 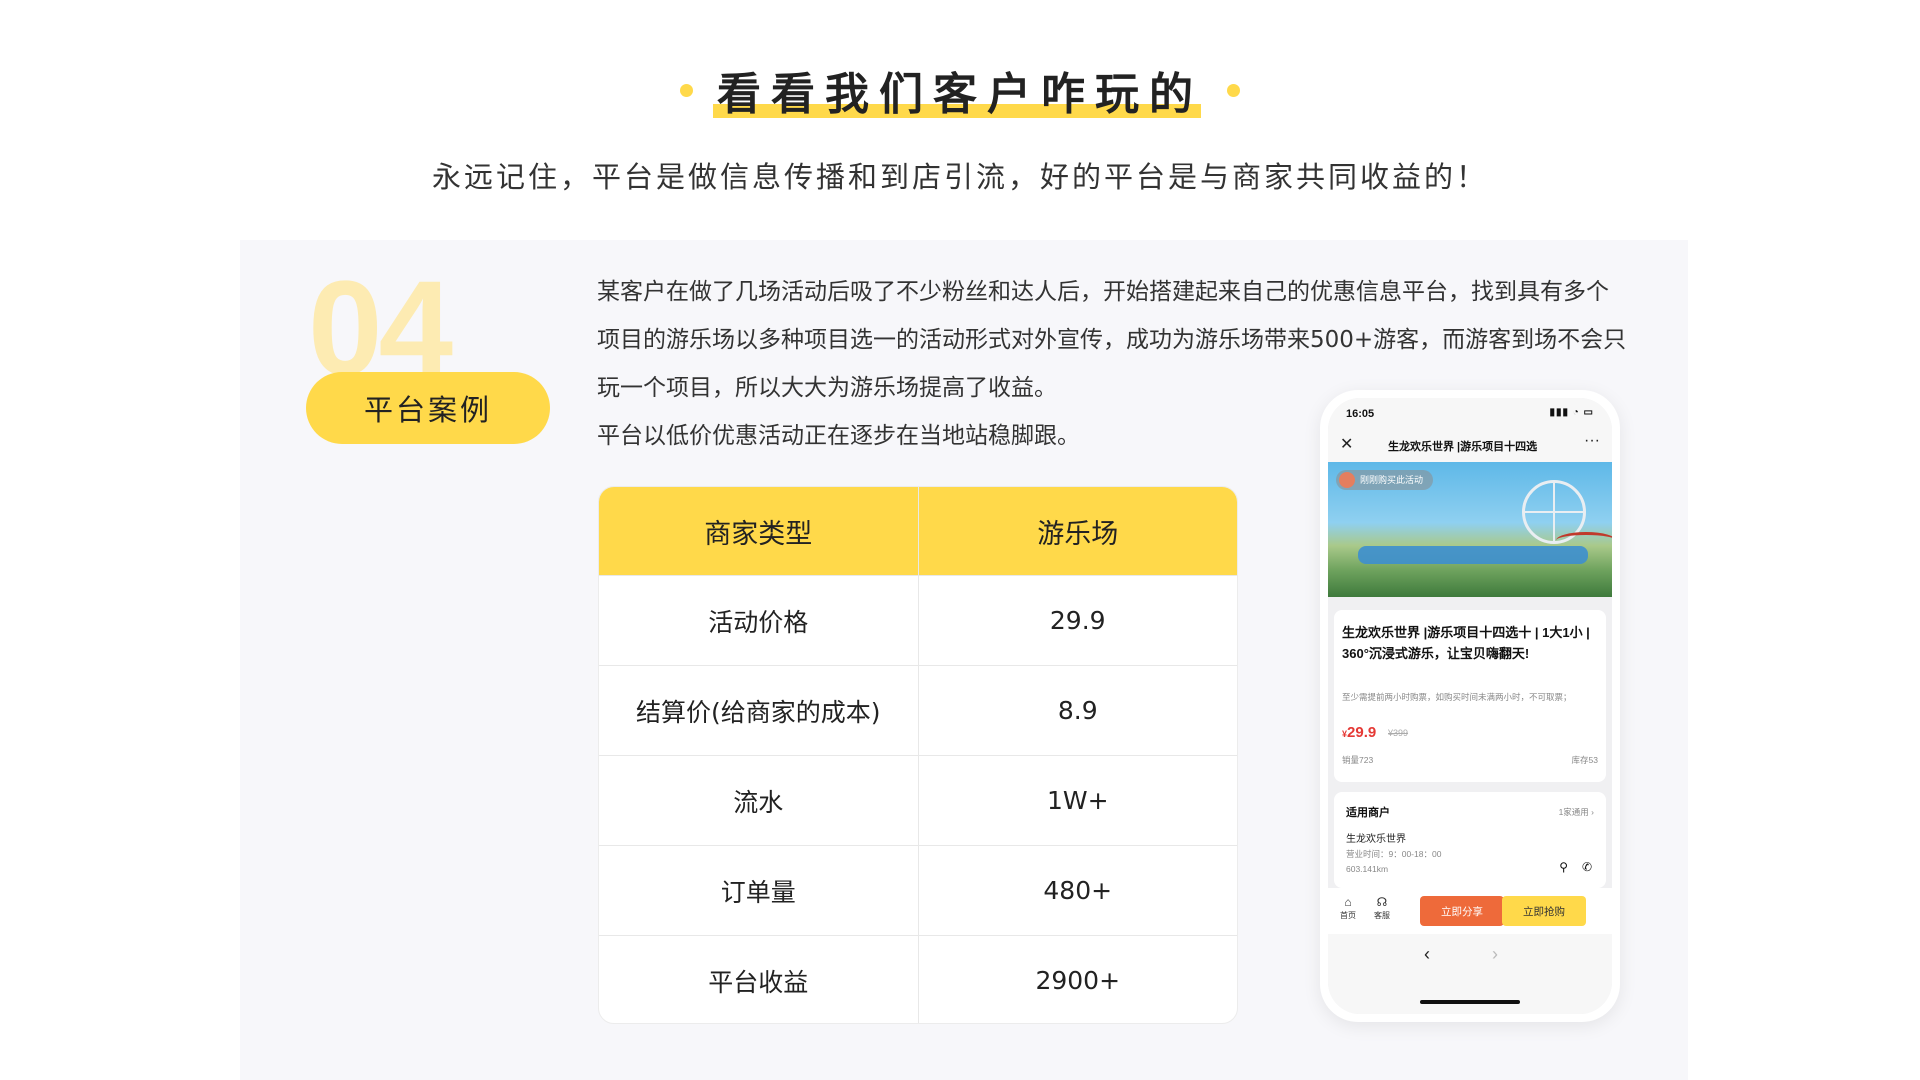 What do you see at coordinates (1348, 902) in the screenshot?
I see `home-icon: ⌂` at bounding box center [1348, 902].